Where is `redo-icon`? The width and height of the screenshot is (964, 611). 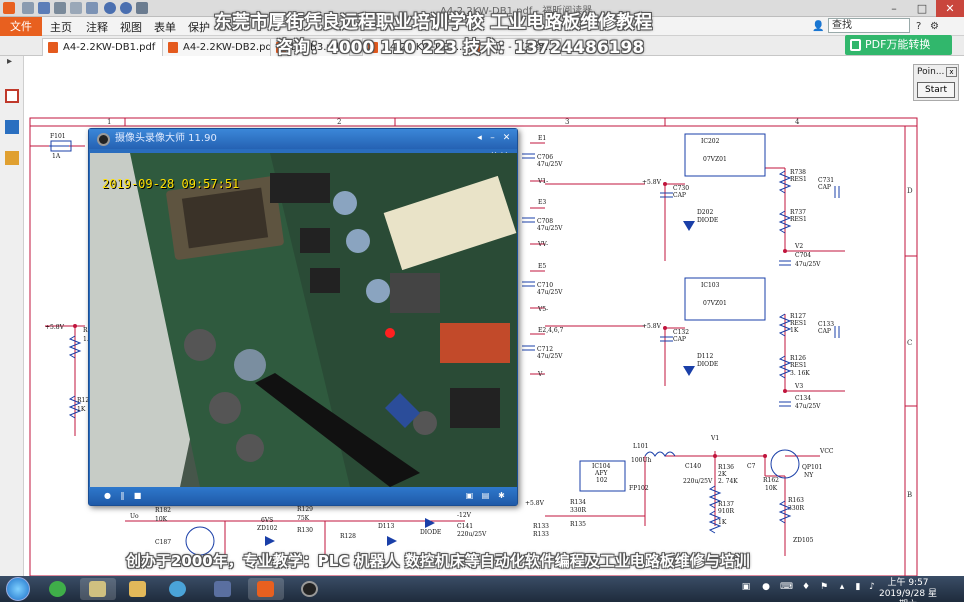
redo-icon is located at coordinates (126, 8).